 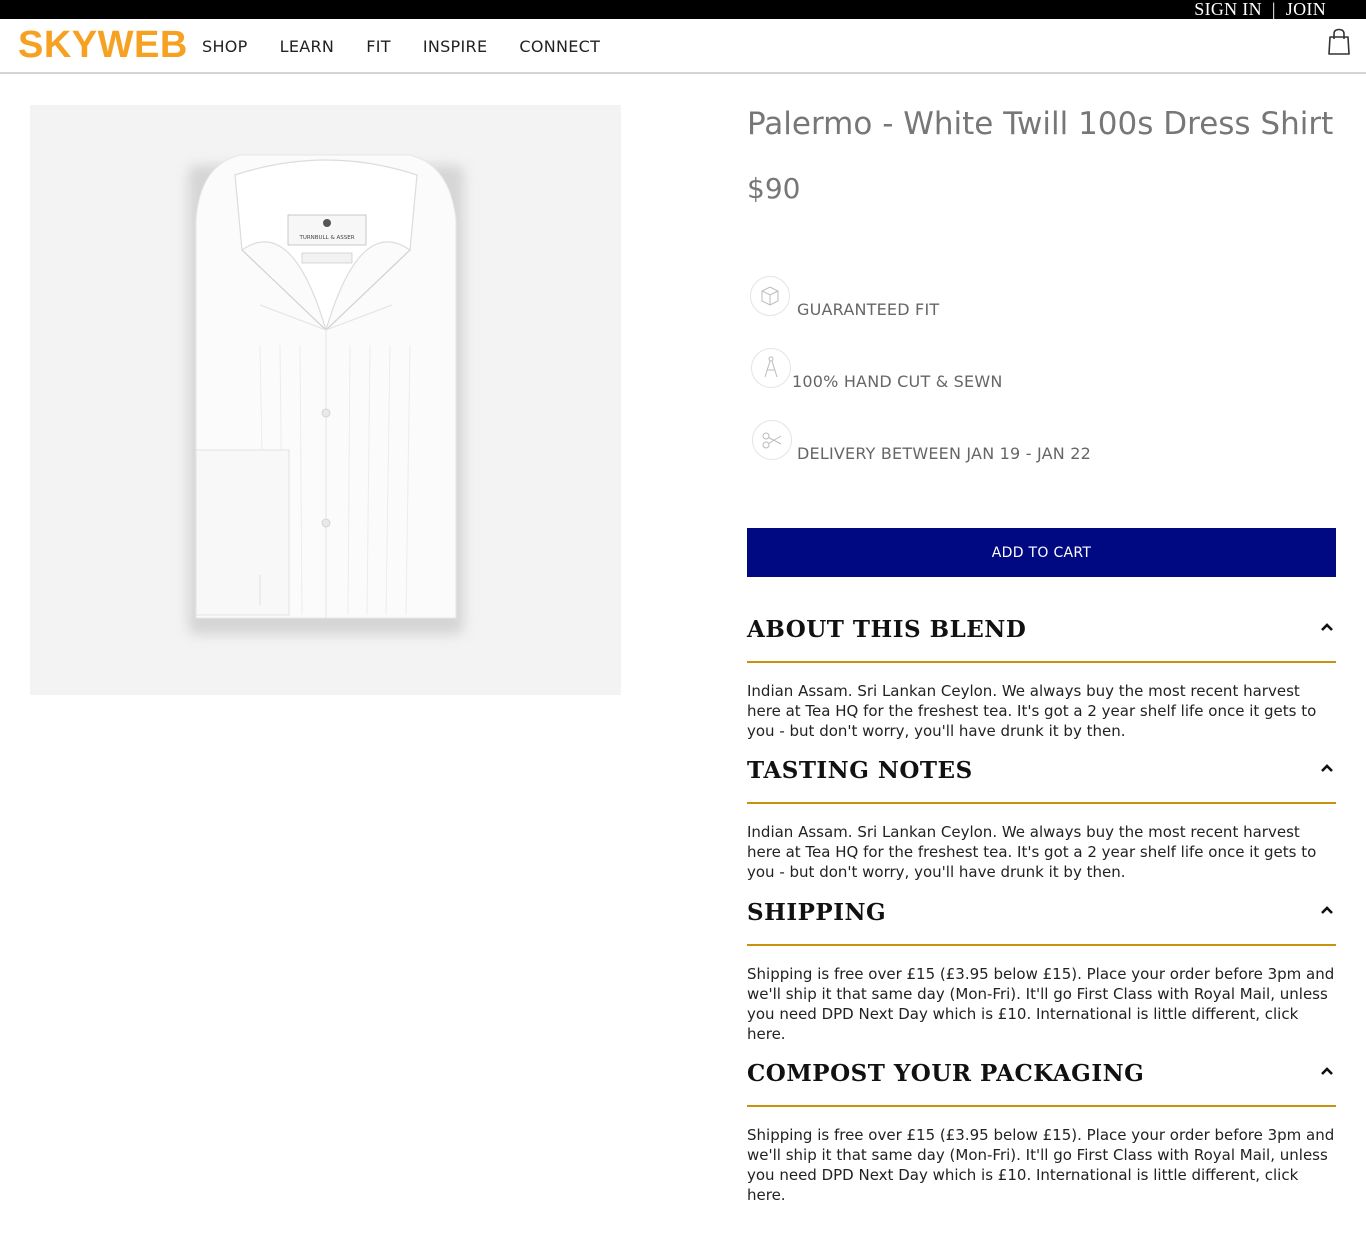 I want to click on nav-item-fit: FIT, so click(x=378, y=46).